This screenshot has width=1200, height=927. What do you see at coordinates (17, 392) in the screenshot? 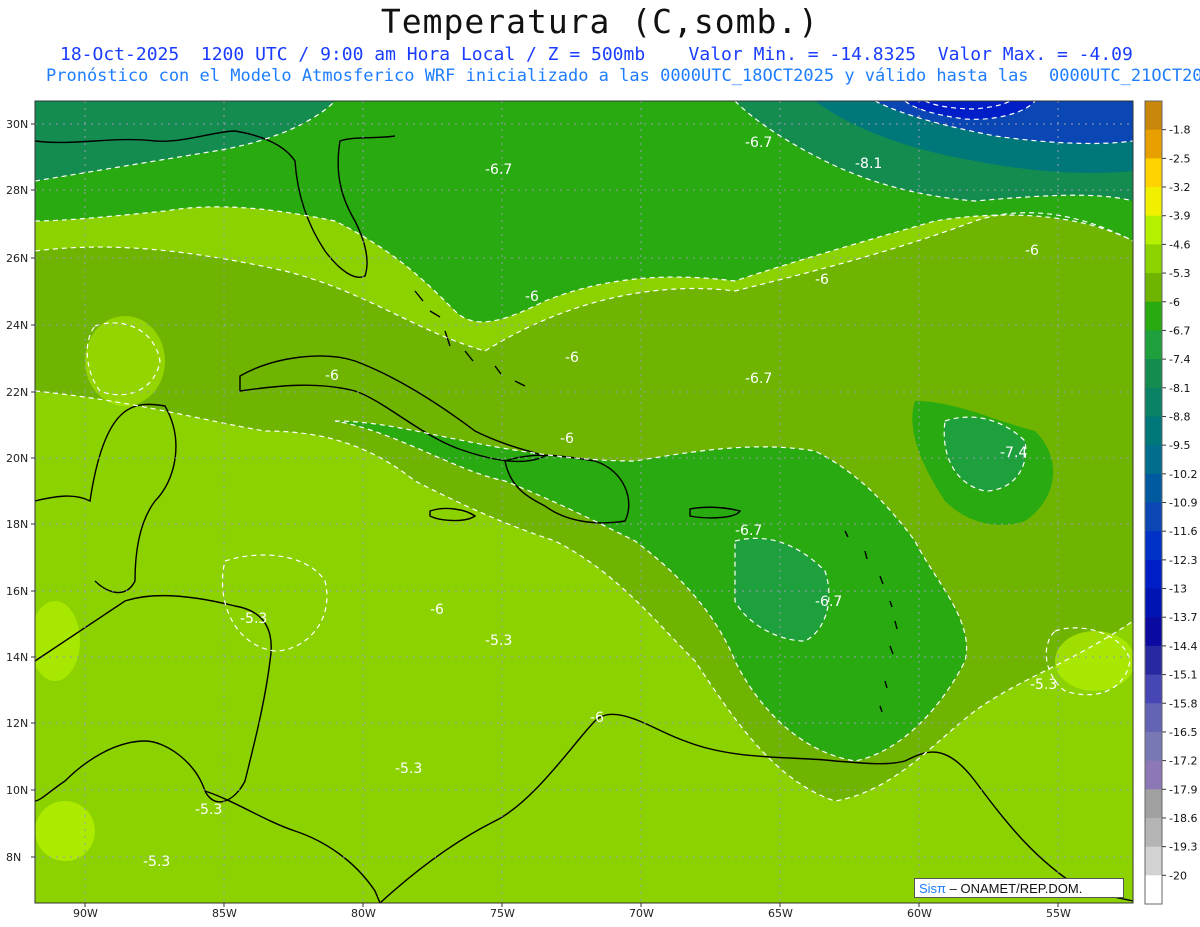
I see `lat-label: 22N` at bounding box center [17, 392].